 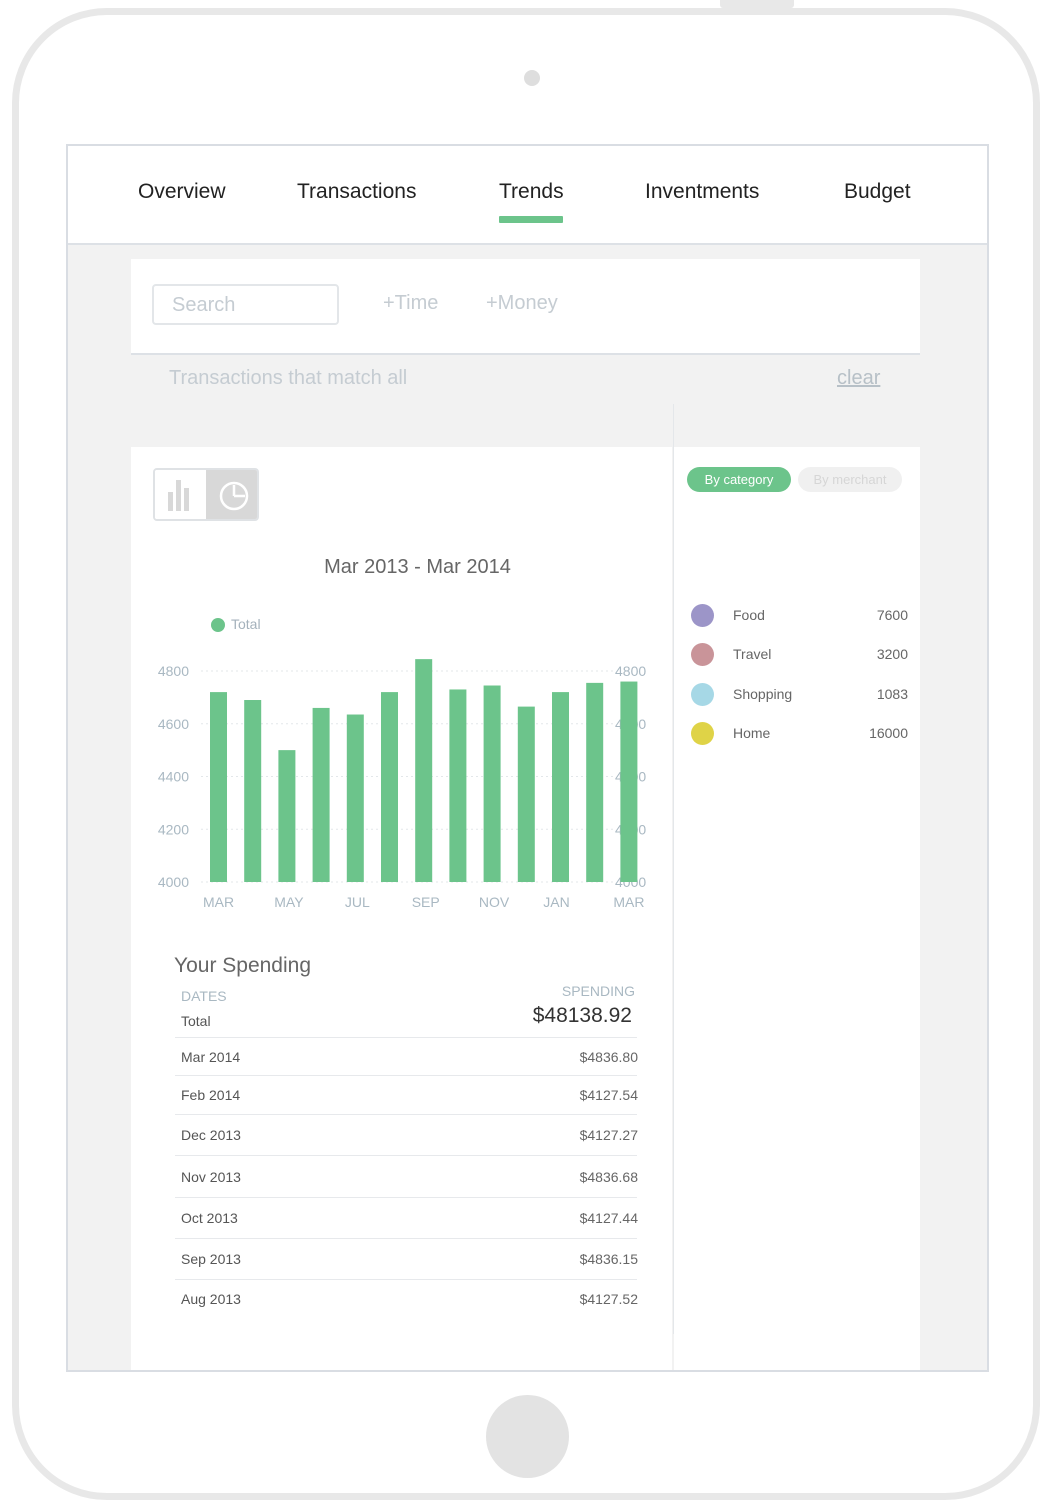 What do you see at coordinates (246, 624) in the screenshot?
I see `legend-label-total: Total` at bounding box center [246, 624].